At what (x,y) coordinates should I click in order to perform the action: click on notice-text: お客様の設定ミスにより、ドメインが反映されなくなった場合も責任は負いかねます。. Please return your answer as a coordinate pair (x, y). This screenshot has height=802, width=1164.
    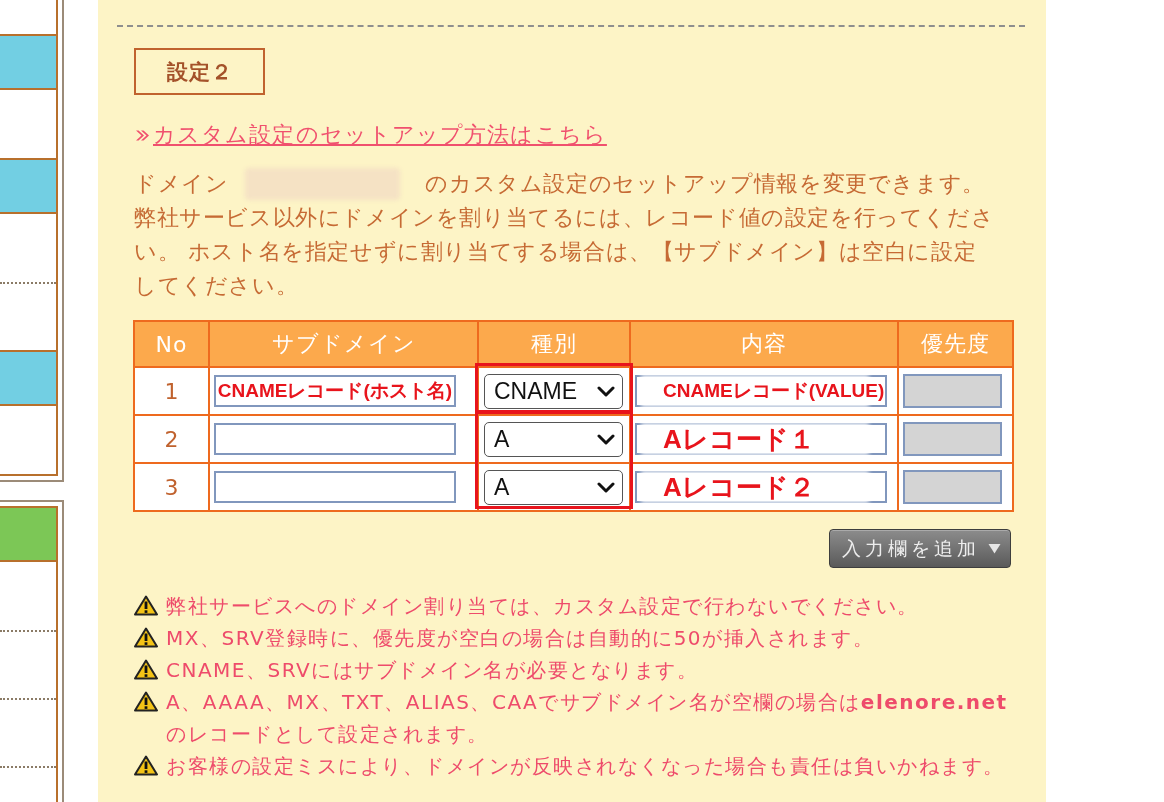
    Looking at the image, I should click on (586, 766).